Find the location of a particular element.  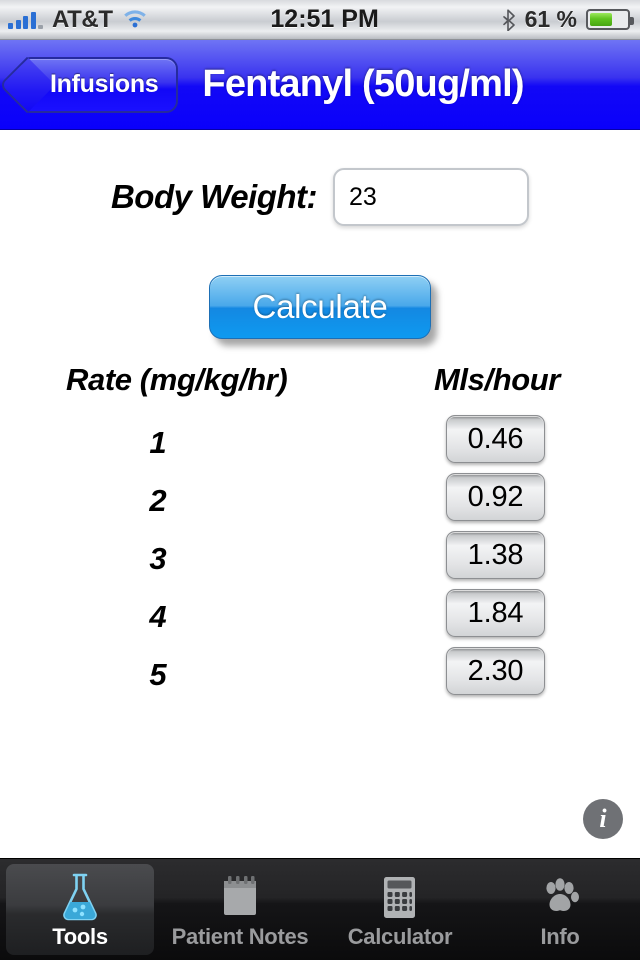

status-bar-left: AT&T is located at coordinates (74, 20).